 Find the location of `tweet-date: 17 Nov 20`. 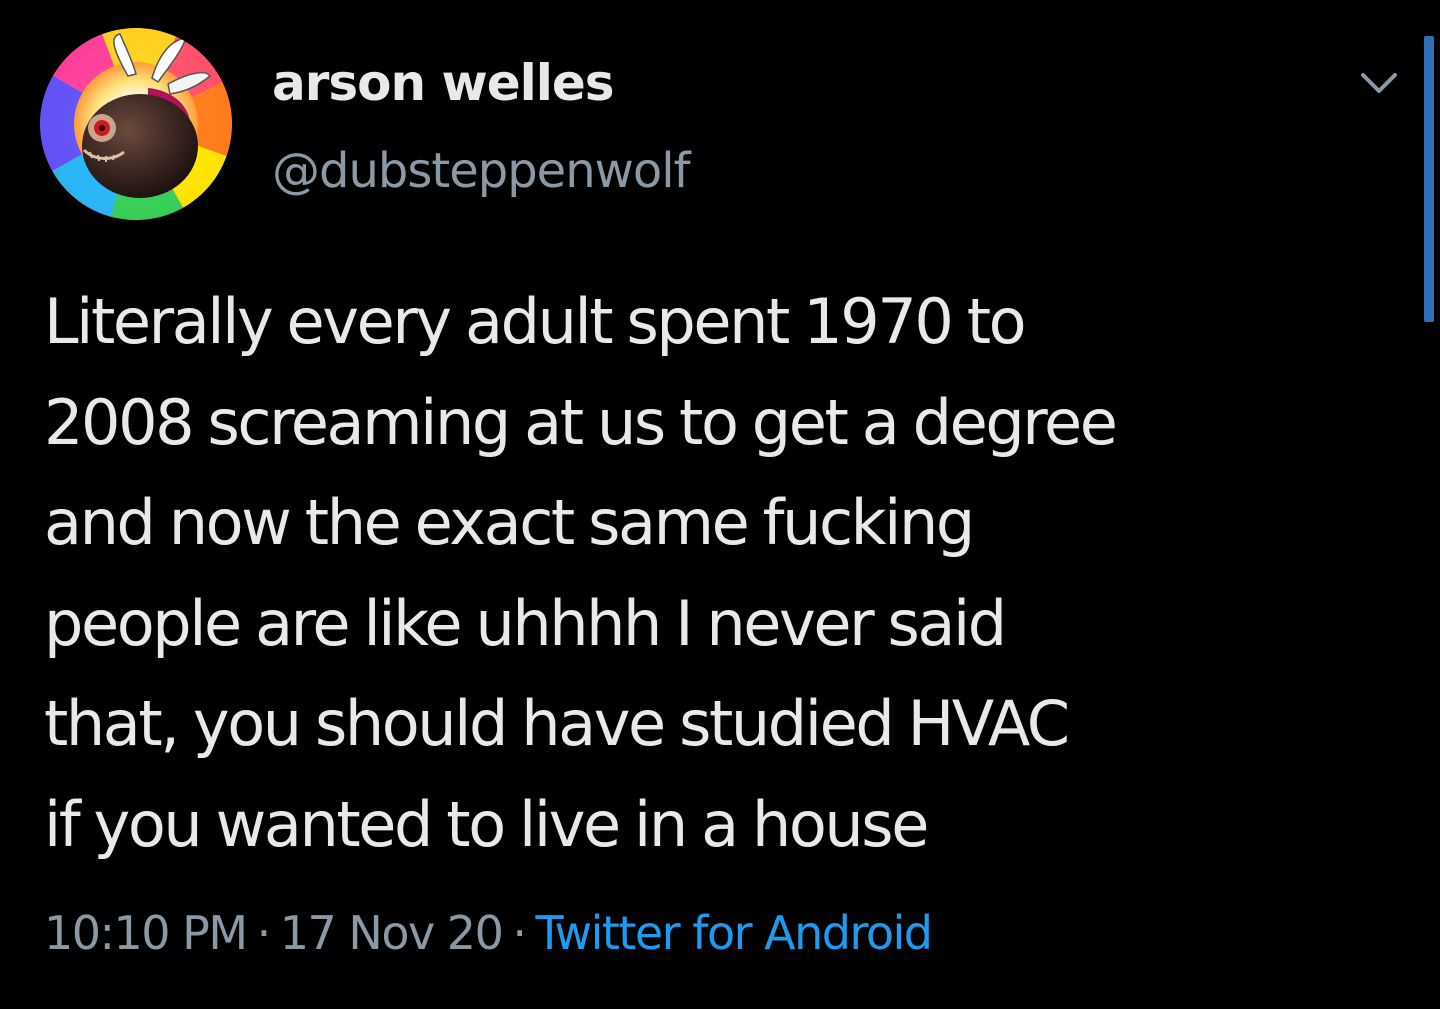

tweet-date: 17 Nov 20 is located at coordinates (391, 933).